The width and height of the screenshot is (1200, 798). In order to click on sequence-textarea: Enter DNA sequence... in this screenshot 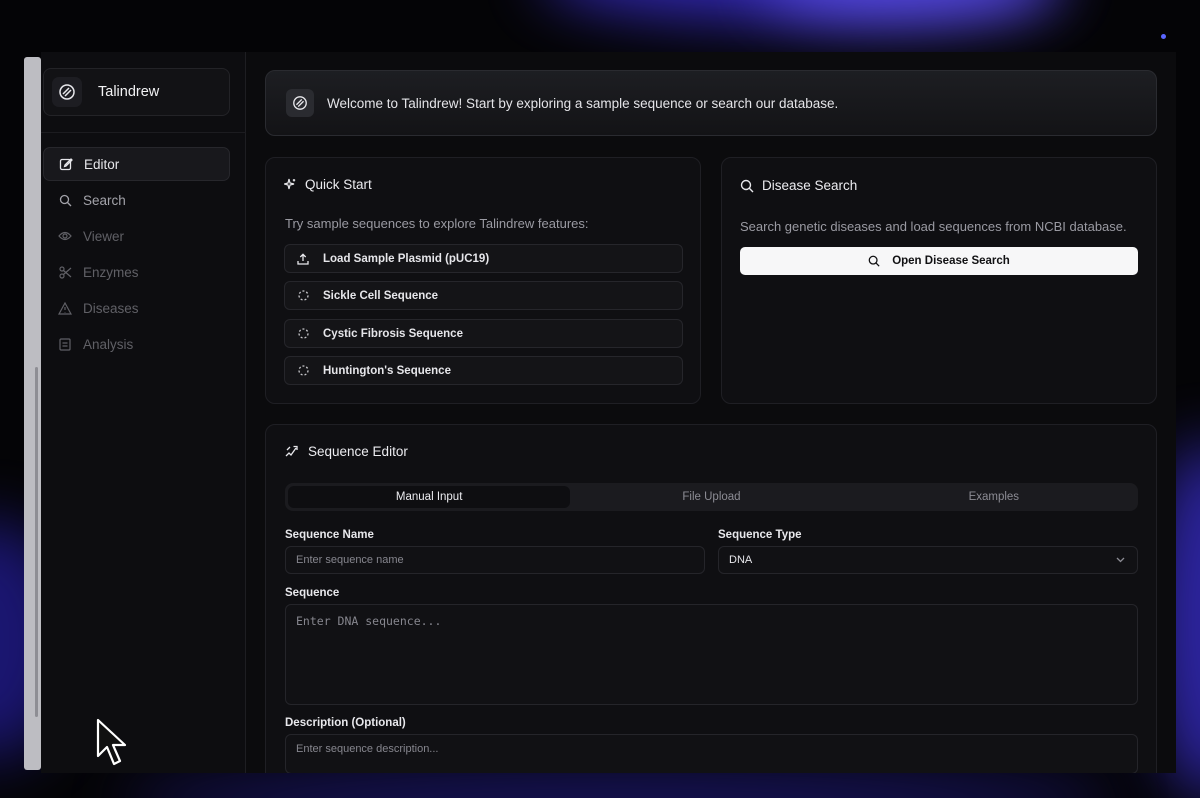, I will do `click(711, 654)`.